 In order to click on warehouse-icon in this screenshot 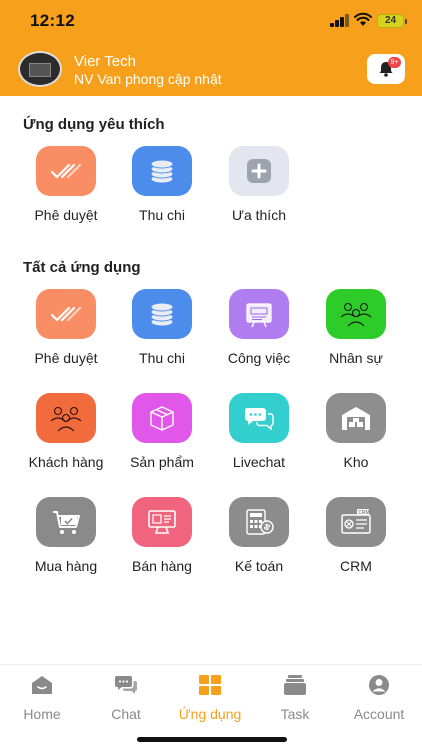, I will do `click(356, 418)`.